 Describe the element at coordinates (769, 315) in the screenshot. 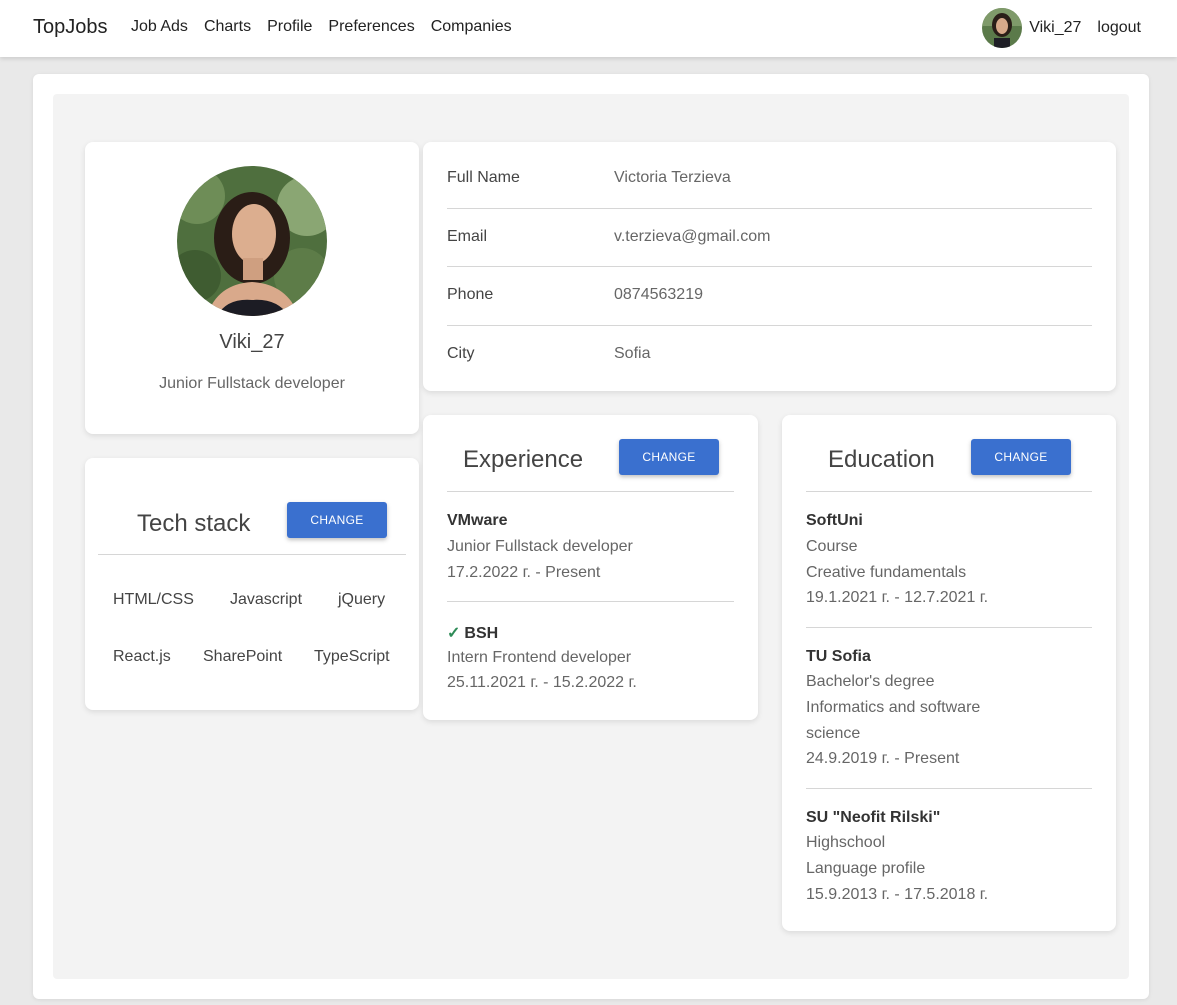

I see `info-row-phone: Phone 0874563219` at that location.